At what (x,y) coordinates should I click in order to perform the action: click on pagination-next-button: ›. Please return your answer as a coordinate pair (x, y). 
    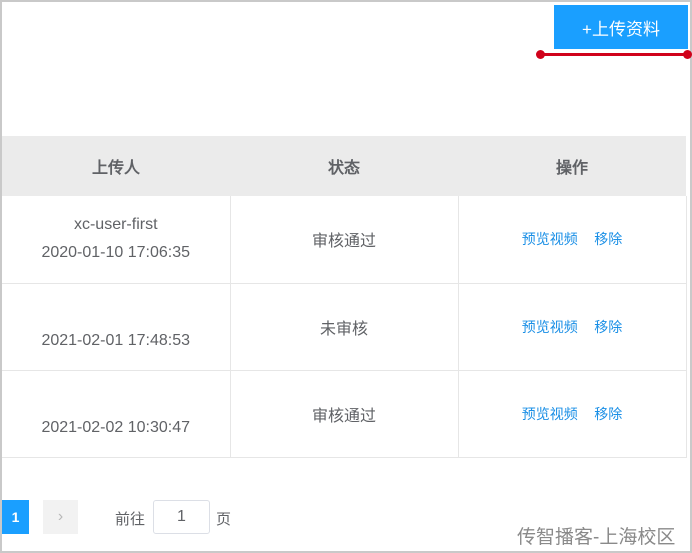
    Looking at the image, I should click on (60, 517).